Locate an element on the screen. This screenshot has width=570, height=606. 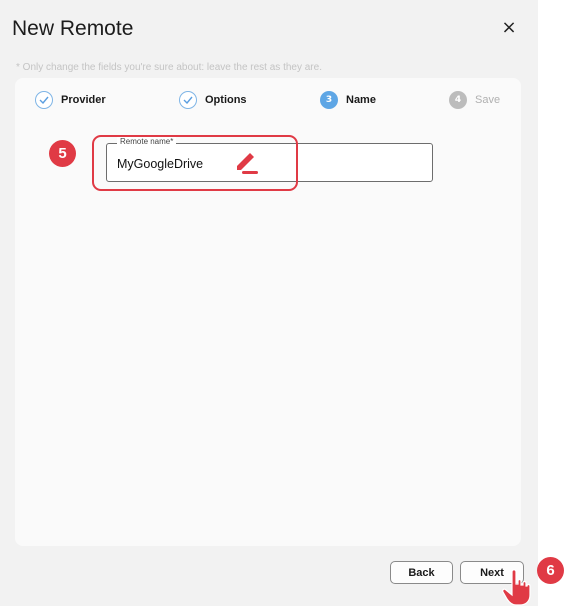
step-provider-label: Provider is located at coordinates (83, 100).